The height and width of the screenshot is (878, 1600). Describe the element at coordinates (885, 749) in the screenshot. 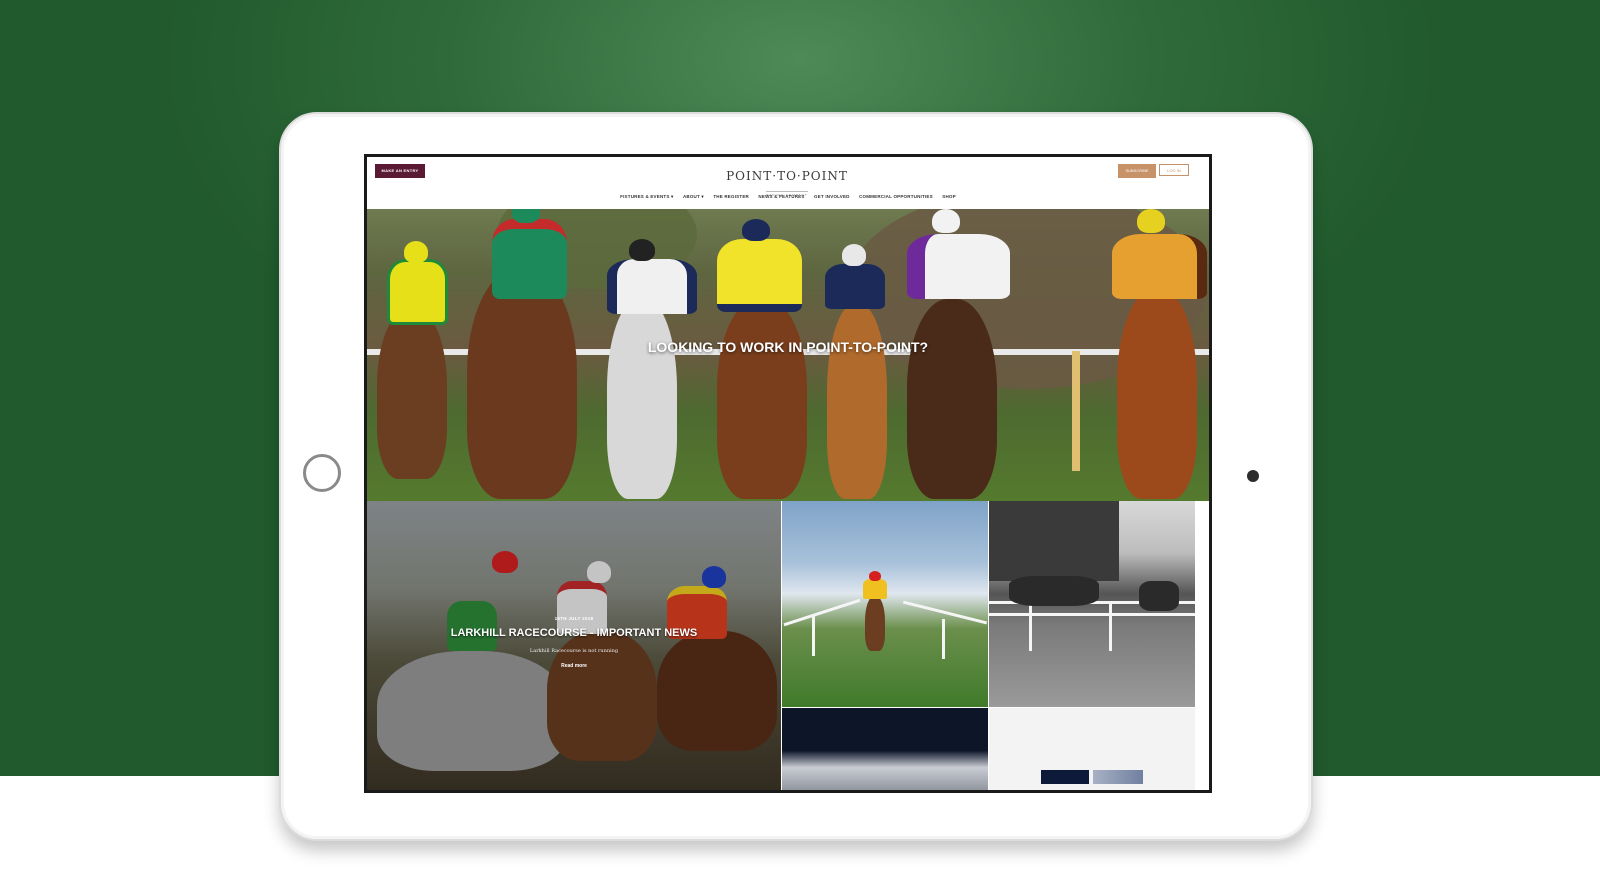

I see `photo-tile-event` at that location.